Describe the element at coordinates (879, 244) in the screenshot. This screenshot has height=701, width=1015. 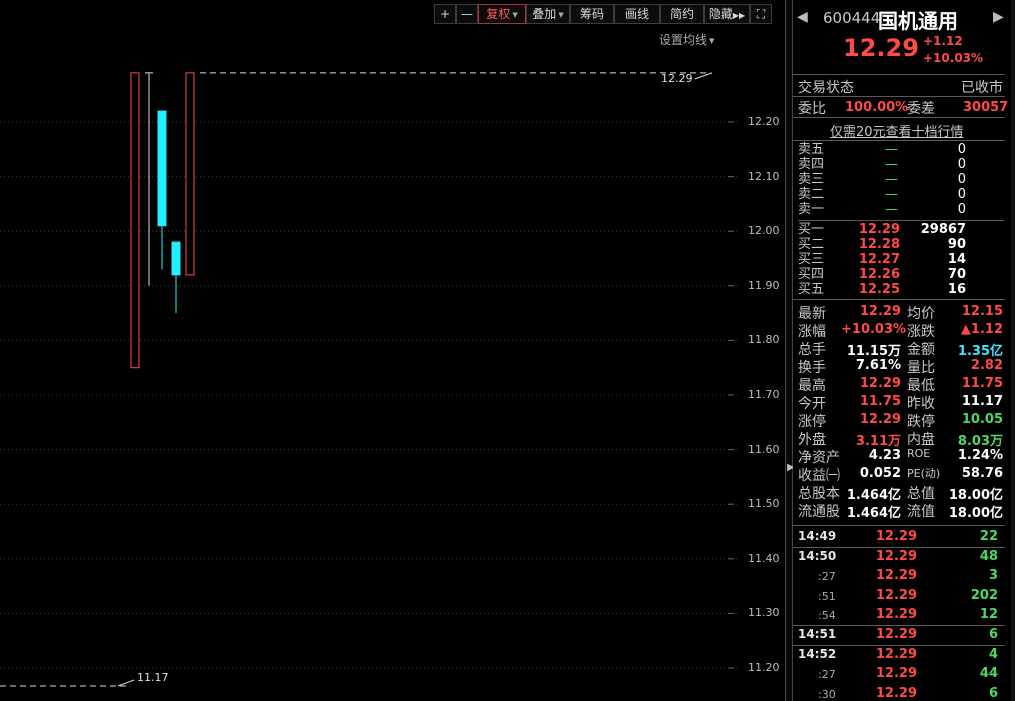
I see `bid-price: 12.28` at that location.